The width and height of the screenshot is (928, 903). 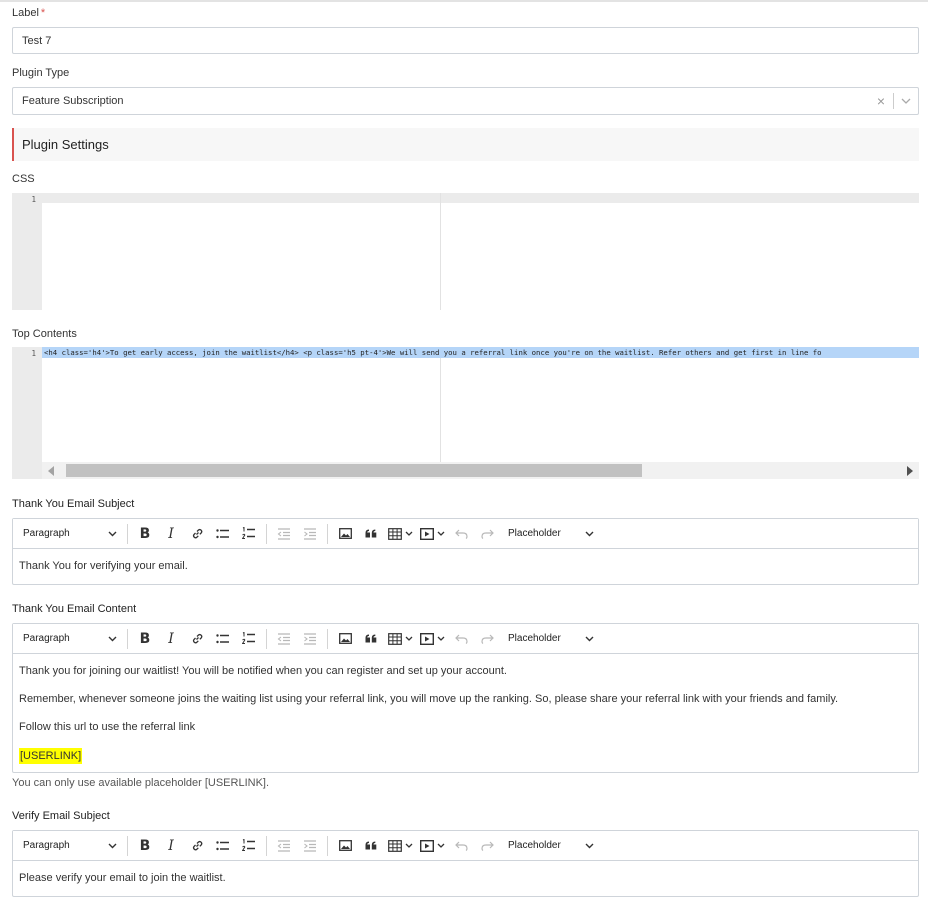 I want to click on clear-icon: ×, so click(x=881, y=101).